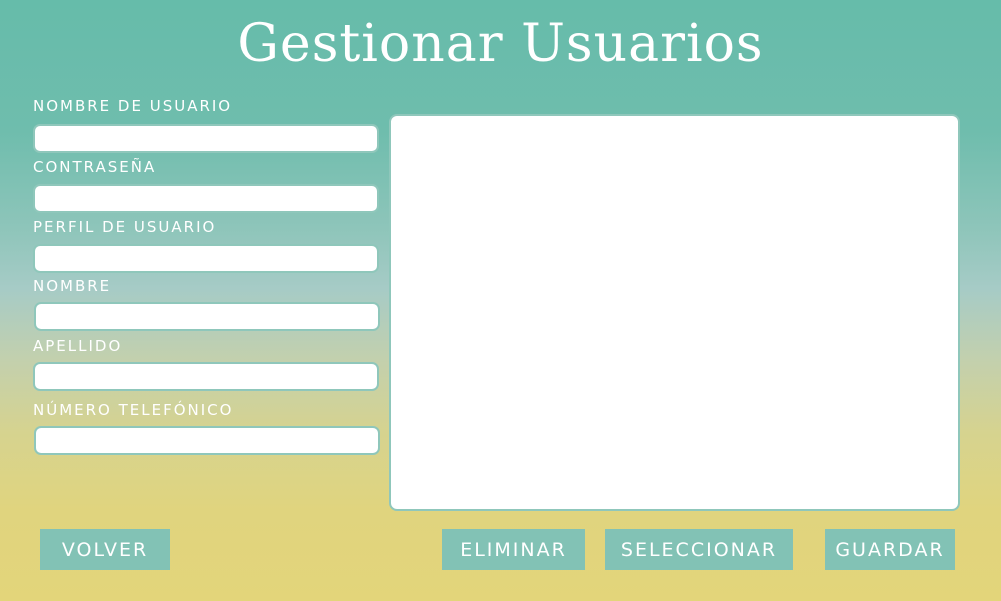  What do you see at coordinates (206, 198) in the screenshot?
I see `password-input` at bounding box center [206, 198].